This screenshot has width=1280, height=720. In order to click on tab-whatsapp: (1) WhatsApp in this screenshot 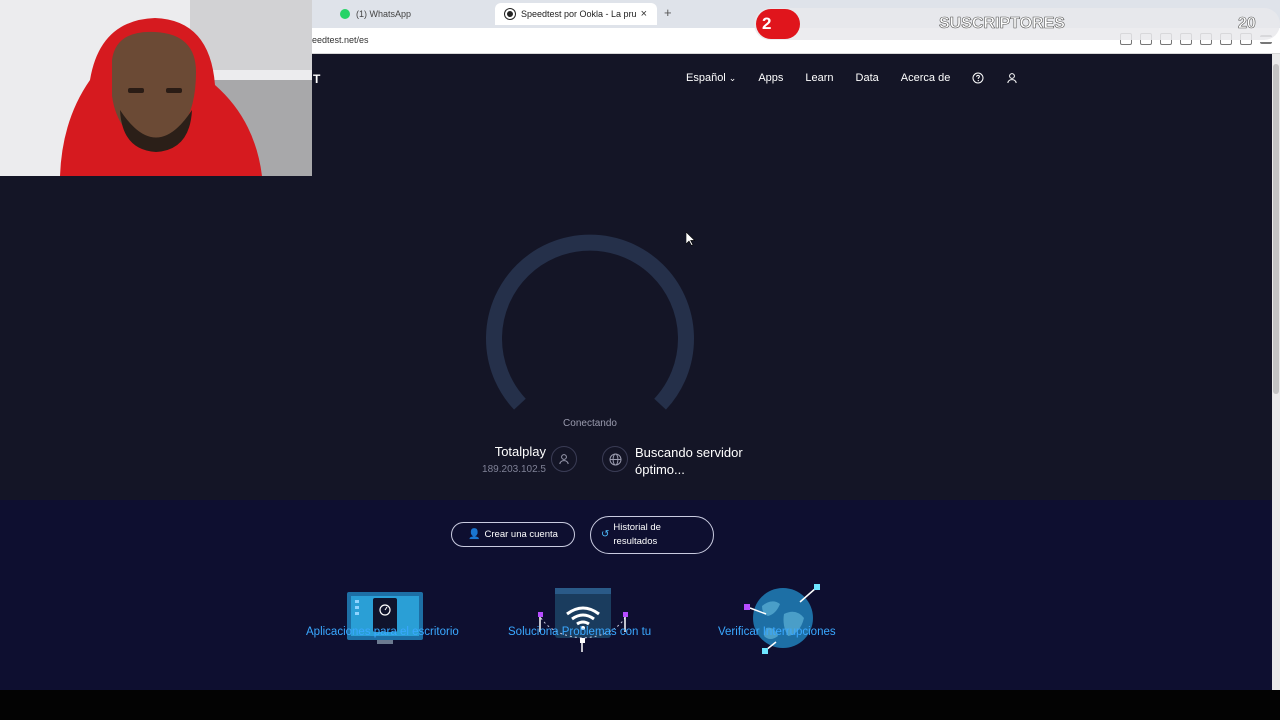, I will do `click(410, 14)`.